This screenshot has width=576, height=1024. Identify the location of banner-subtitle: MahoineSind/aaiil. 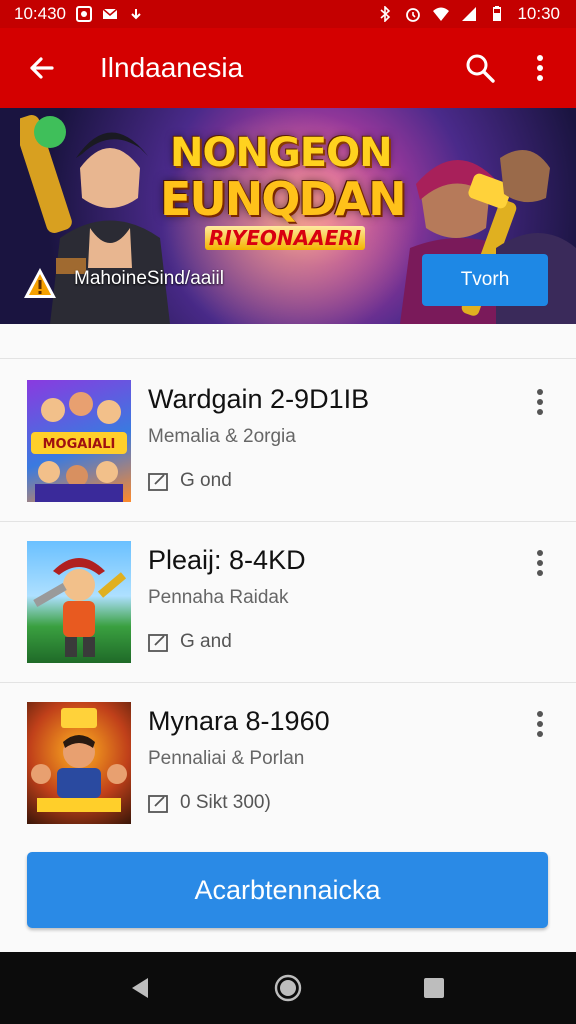
(149, 278).